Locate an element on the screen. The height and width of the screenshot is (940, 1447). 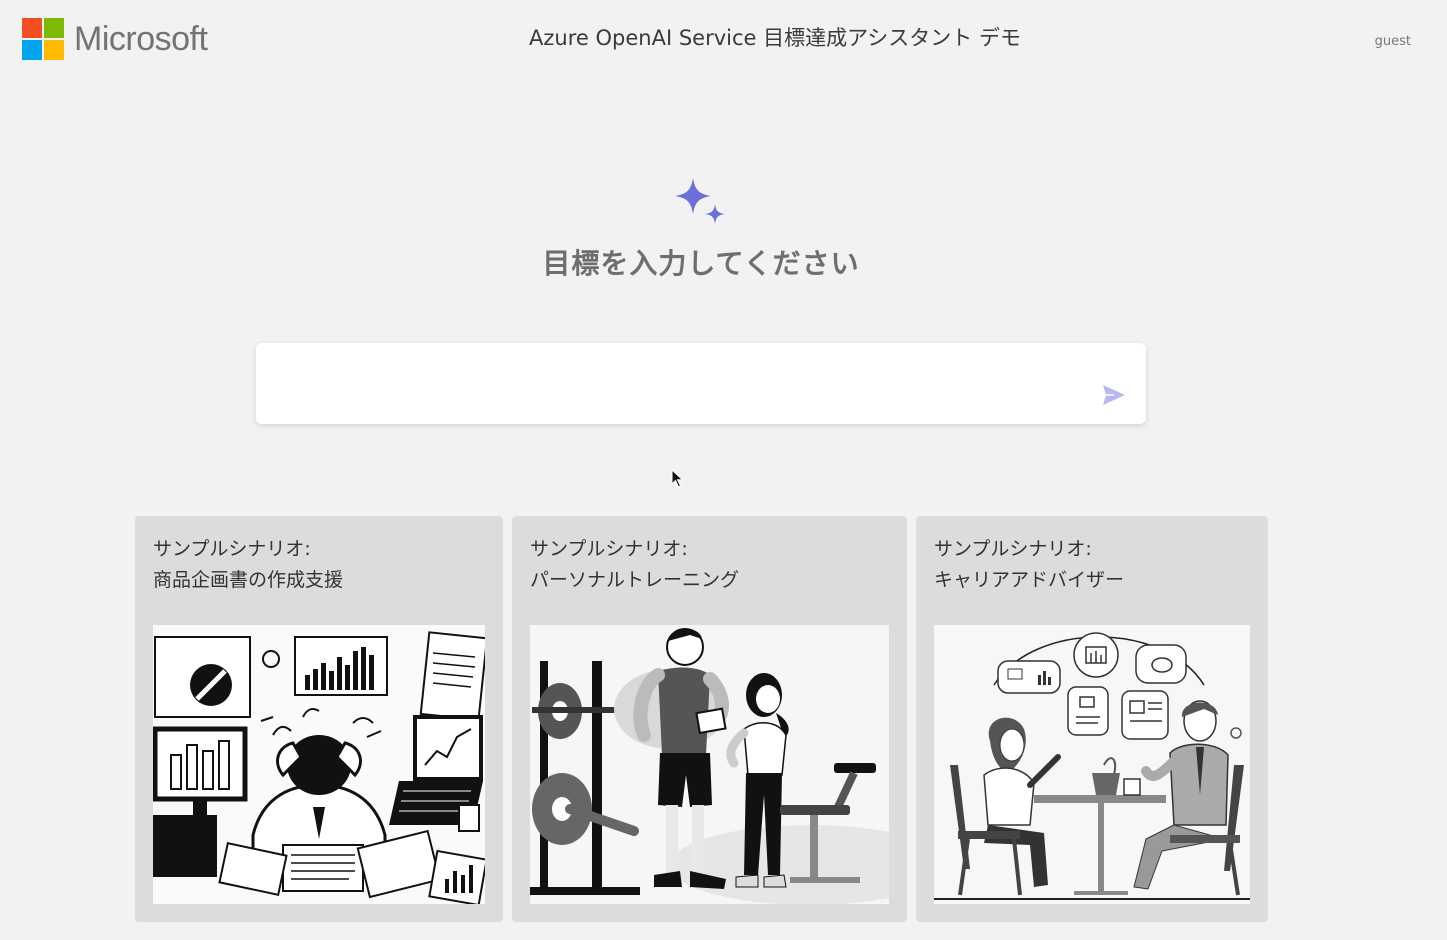
scenario-card-career-advisor: サンプルシナリオ: キャリアアドバイザー is located at coordinates (1092, 719).